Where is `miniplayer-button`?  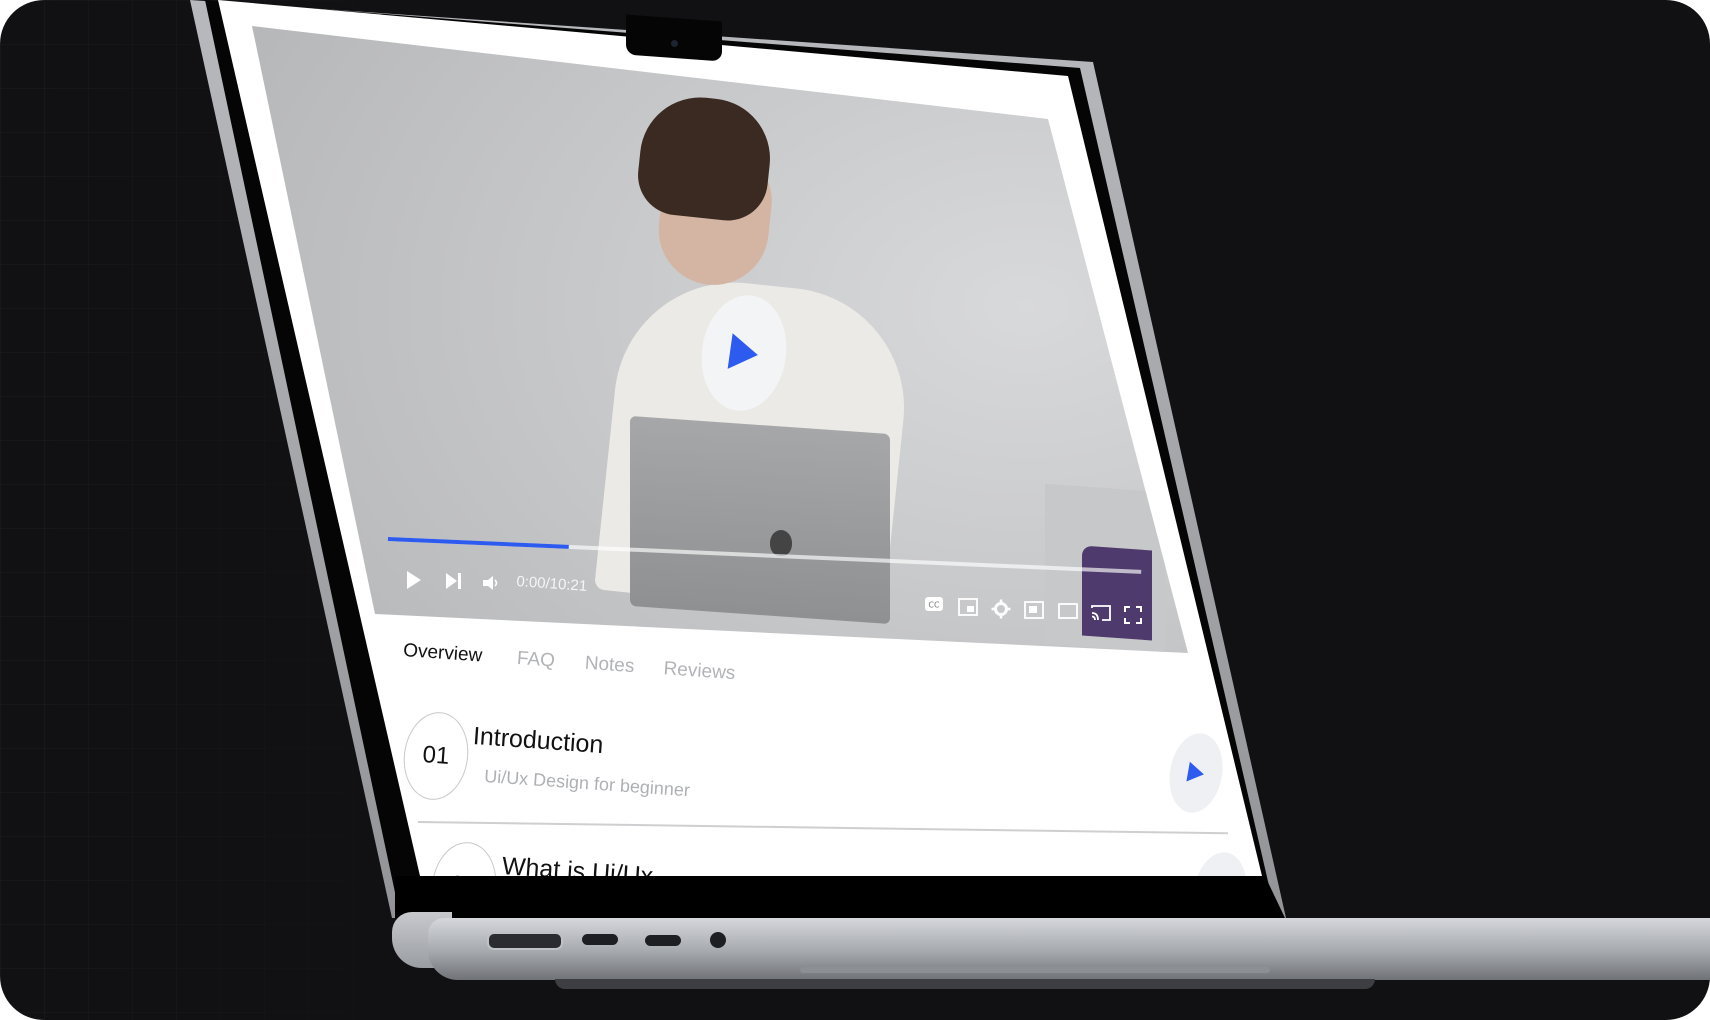
miniplayer-button is located at coordinates (968, 607).